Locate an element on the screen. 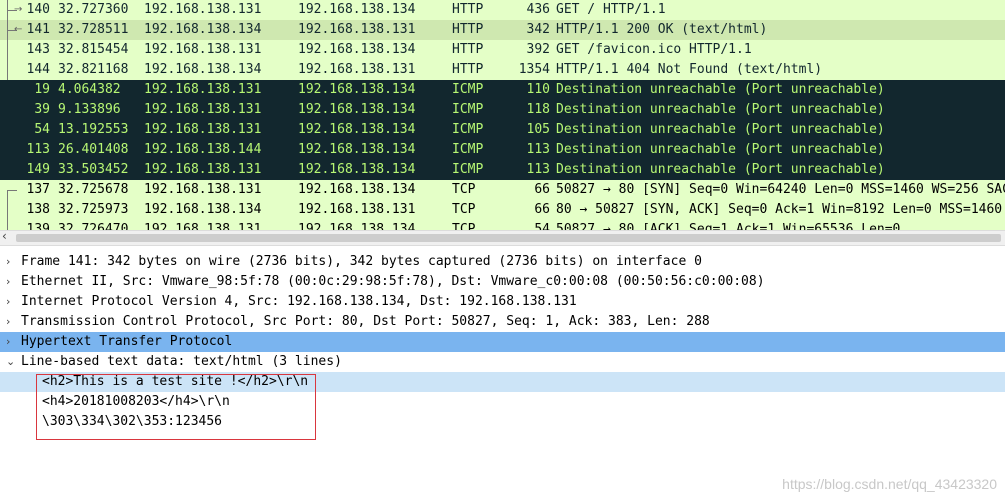 Image resolution: width=1005 pixels, height=500 pixels. packet-length: 342 is located at coordinates (538, 29).